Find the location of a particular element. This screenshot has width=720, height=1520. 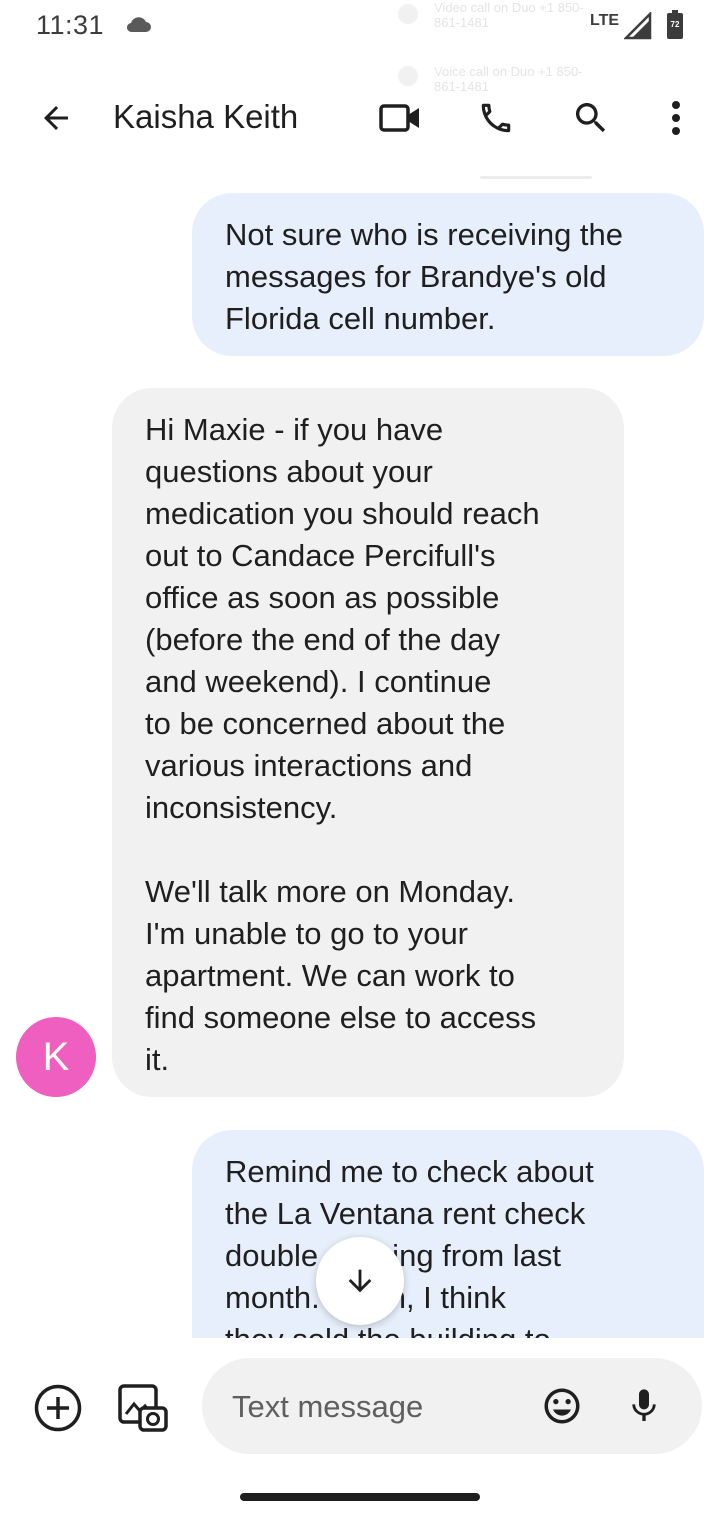

scroll-handle is located at coordinates (536, 177).